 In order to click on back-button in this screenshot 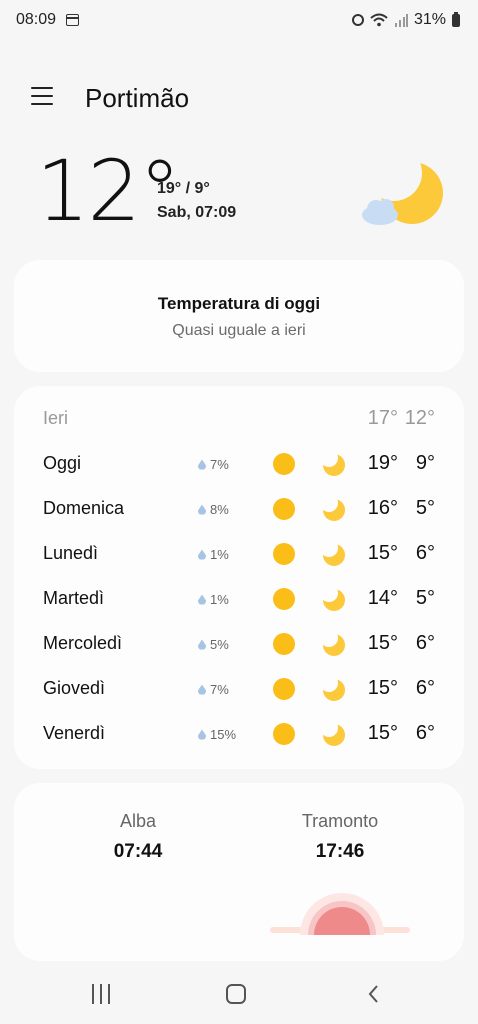, I will do `click(374, 994)`.